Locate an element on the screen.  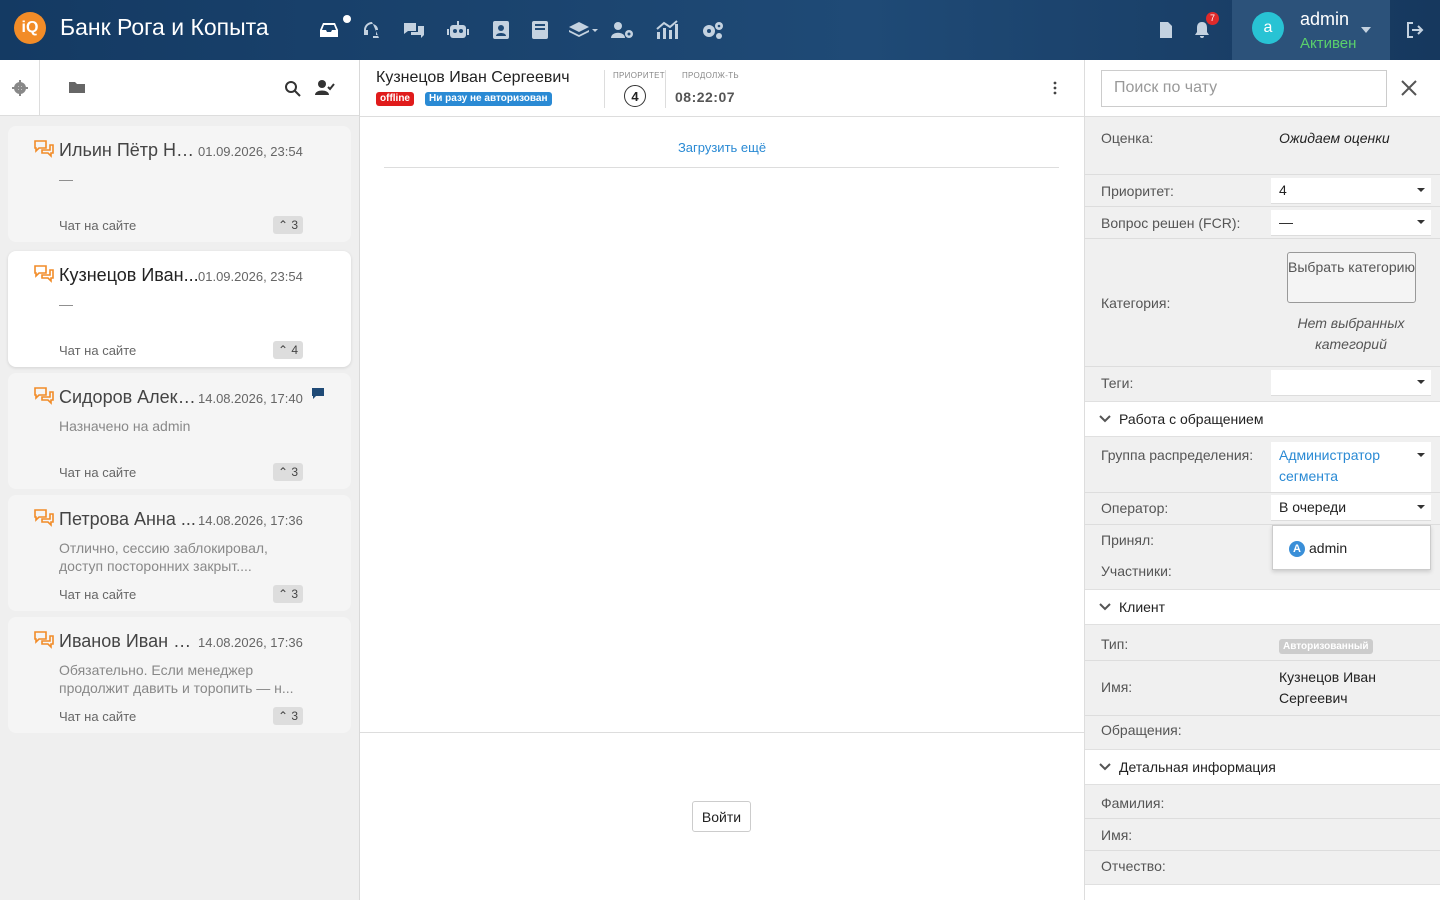
participants-label: Участники: is located at coordinates (1136, 571).